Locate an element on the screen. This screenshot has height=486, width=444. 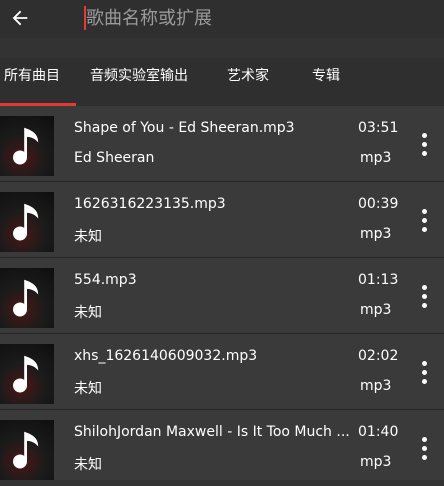
track-duration: 03:51 is located at coordinates (378, 128).